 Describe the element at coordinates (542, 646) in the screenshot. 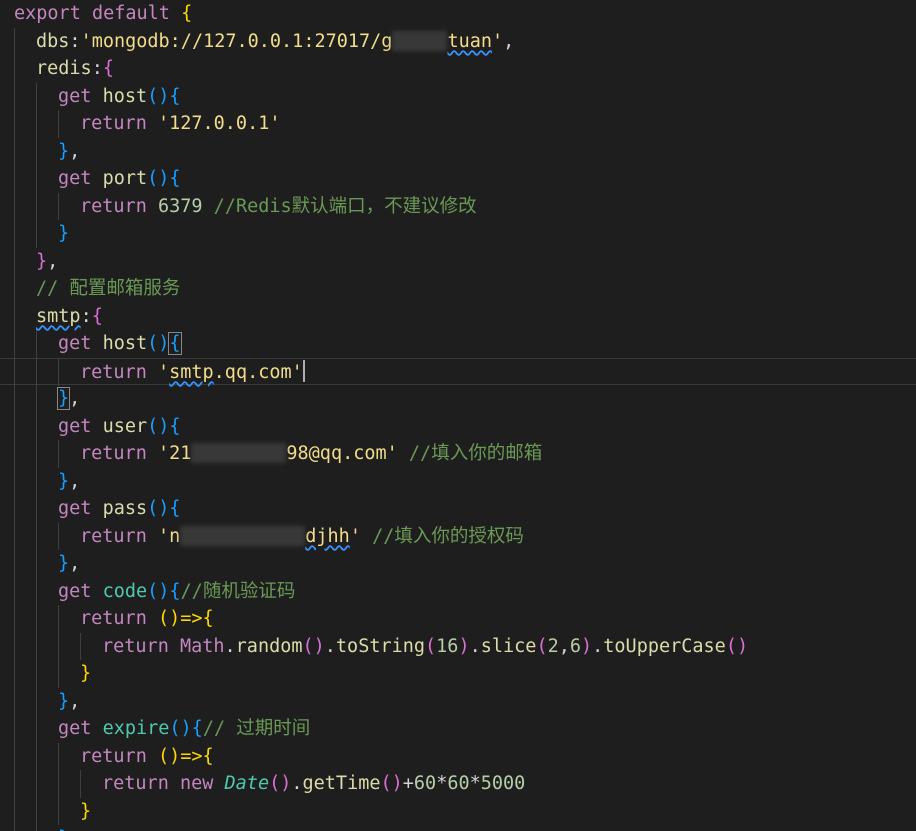

I see `code-token: (` at that location.